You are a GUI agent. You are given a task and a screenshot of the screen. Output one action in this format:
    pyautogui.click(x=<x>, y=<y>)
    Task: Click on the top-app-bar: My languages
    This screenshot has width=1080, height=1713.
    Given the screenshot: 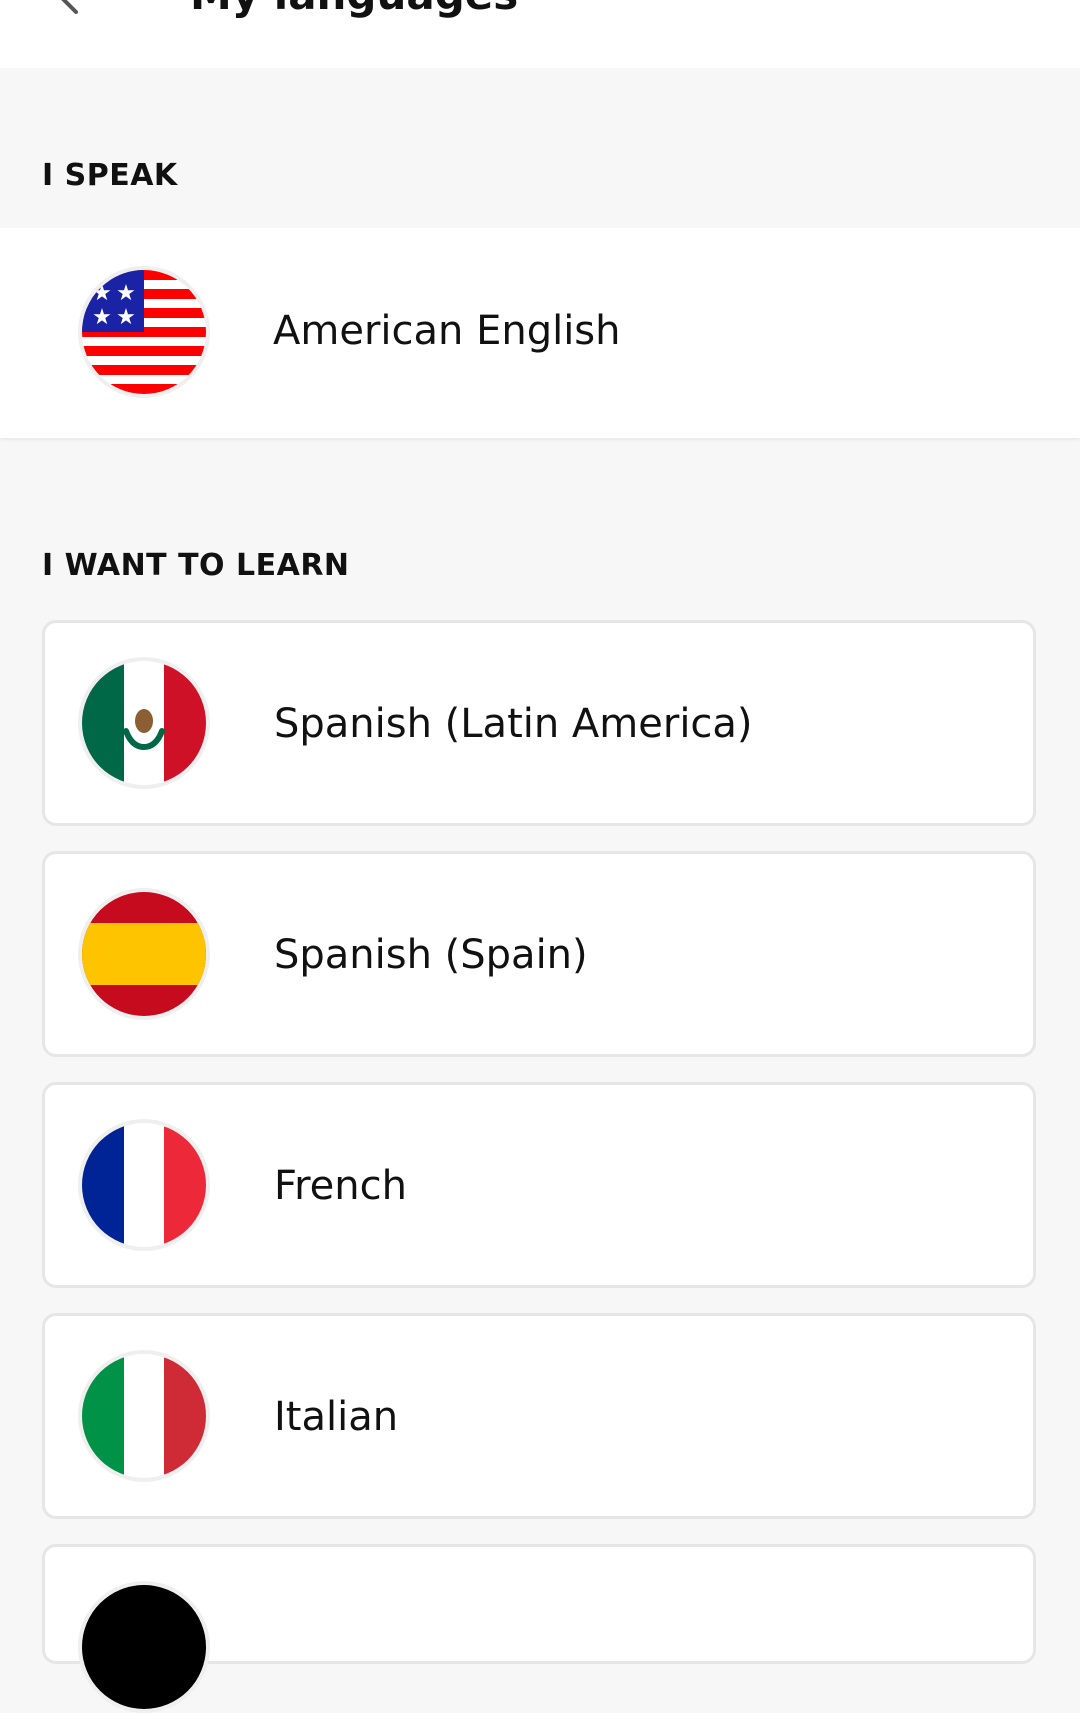 What is the action you would take?
    pyautogui.click(x=540, y=34)
    